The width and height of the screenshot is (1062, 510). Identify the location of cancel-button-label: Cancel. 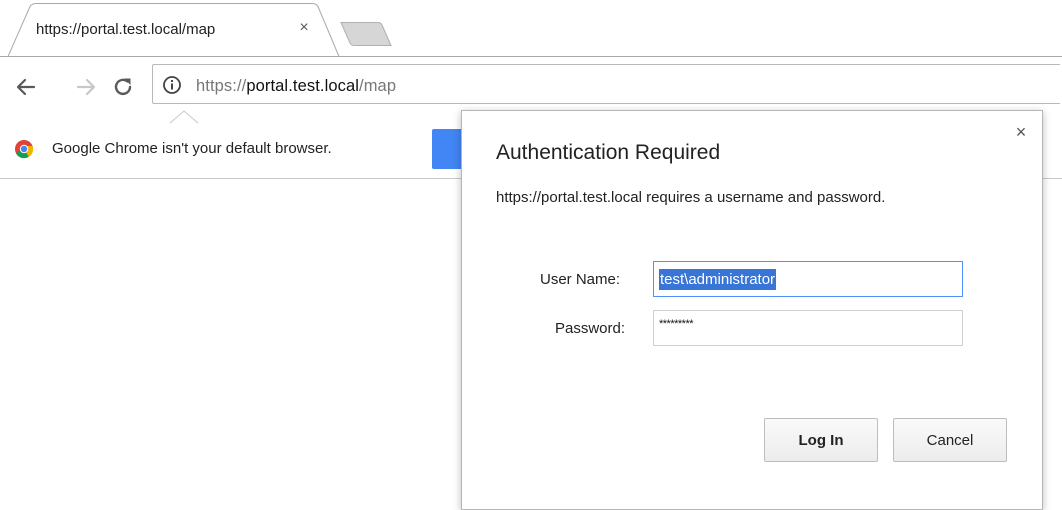
(950, 440).